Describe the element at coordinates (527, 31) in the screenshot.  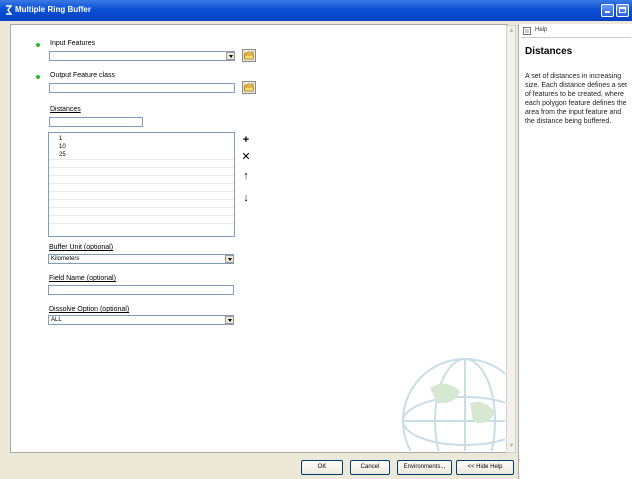
I see `help-book-icon` at that location.